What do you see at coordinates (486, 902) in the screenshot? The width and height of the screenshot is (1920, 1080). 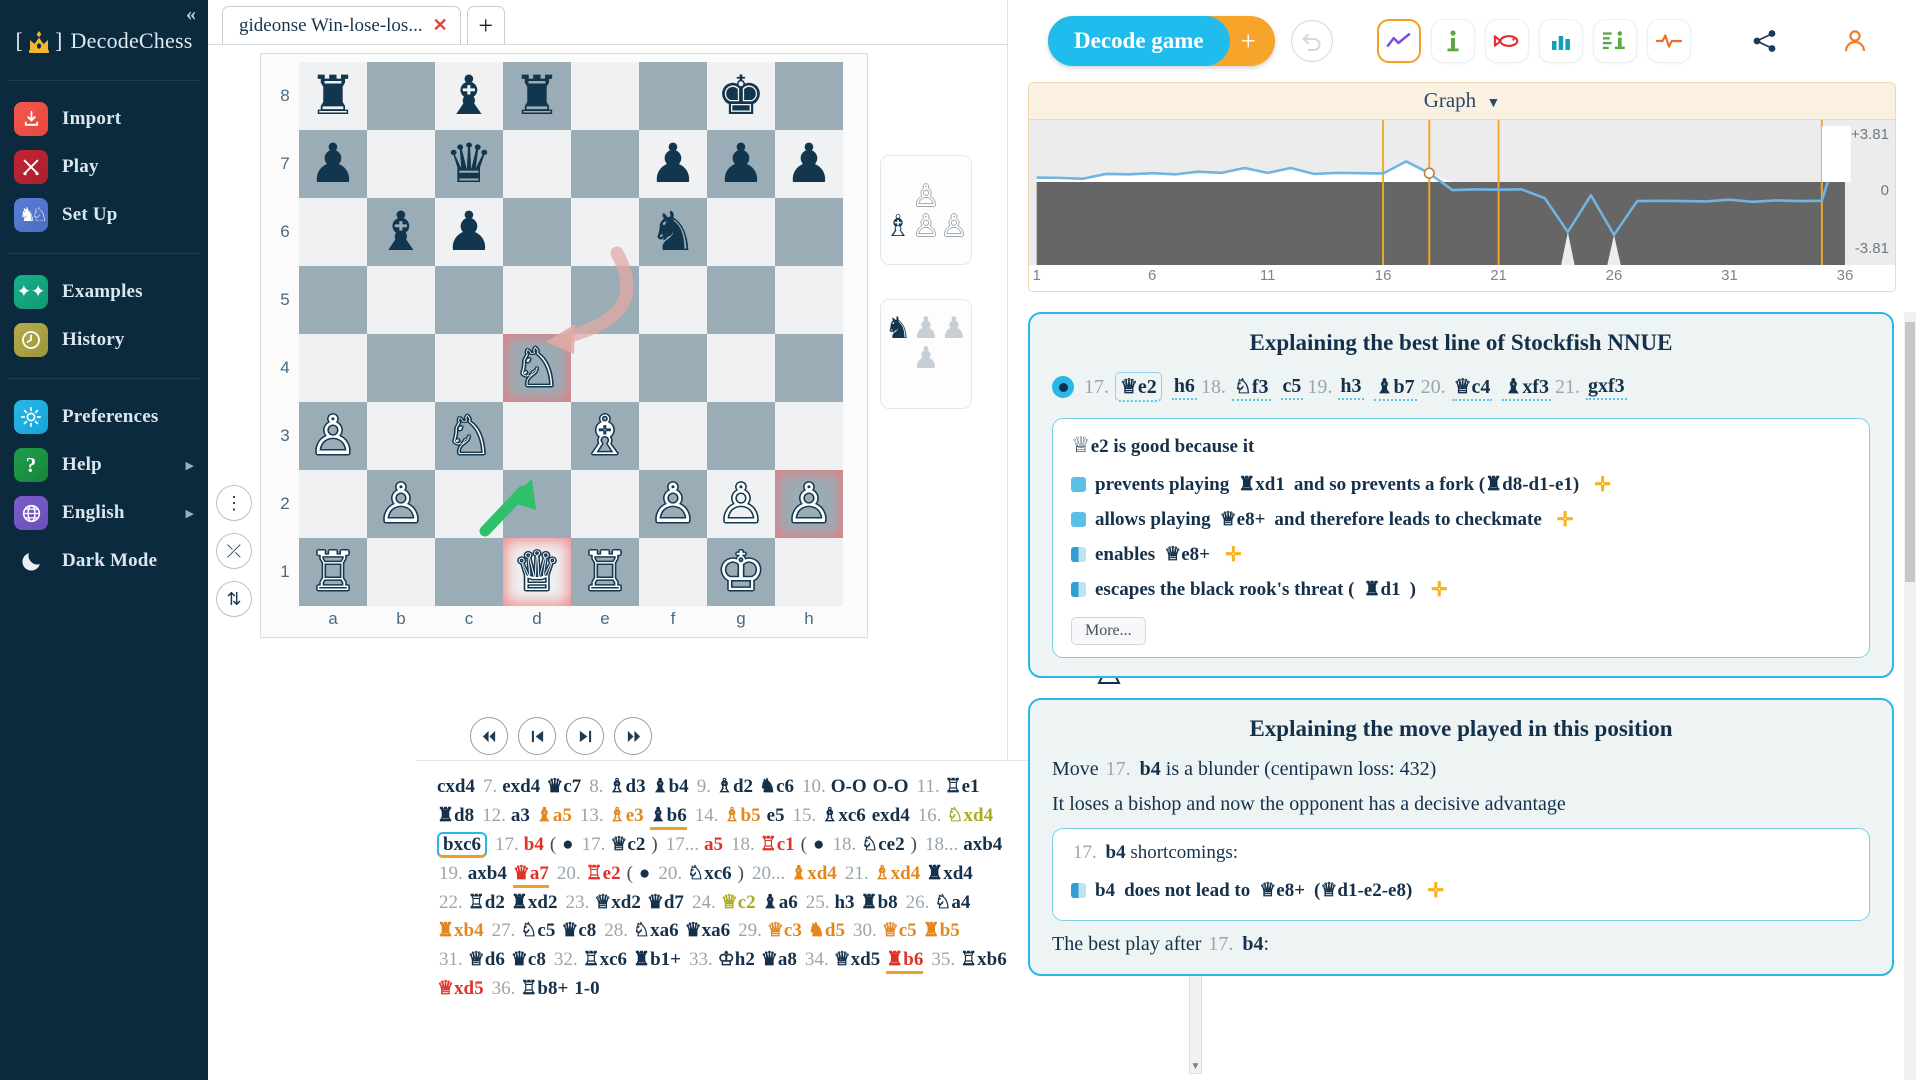 I see `move-token: ♖d2` at bounding box center [486, 902].